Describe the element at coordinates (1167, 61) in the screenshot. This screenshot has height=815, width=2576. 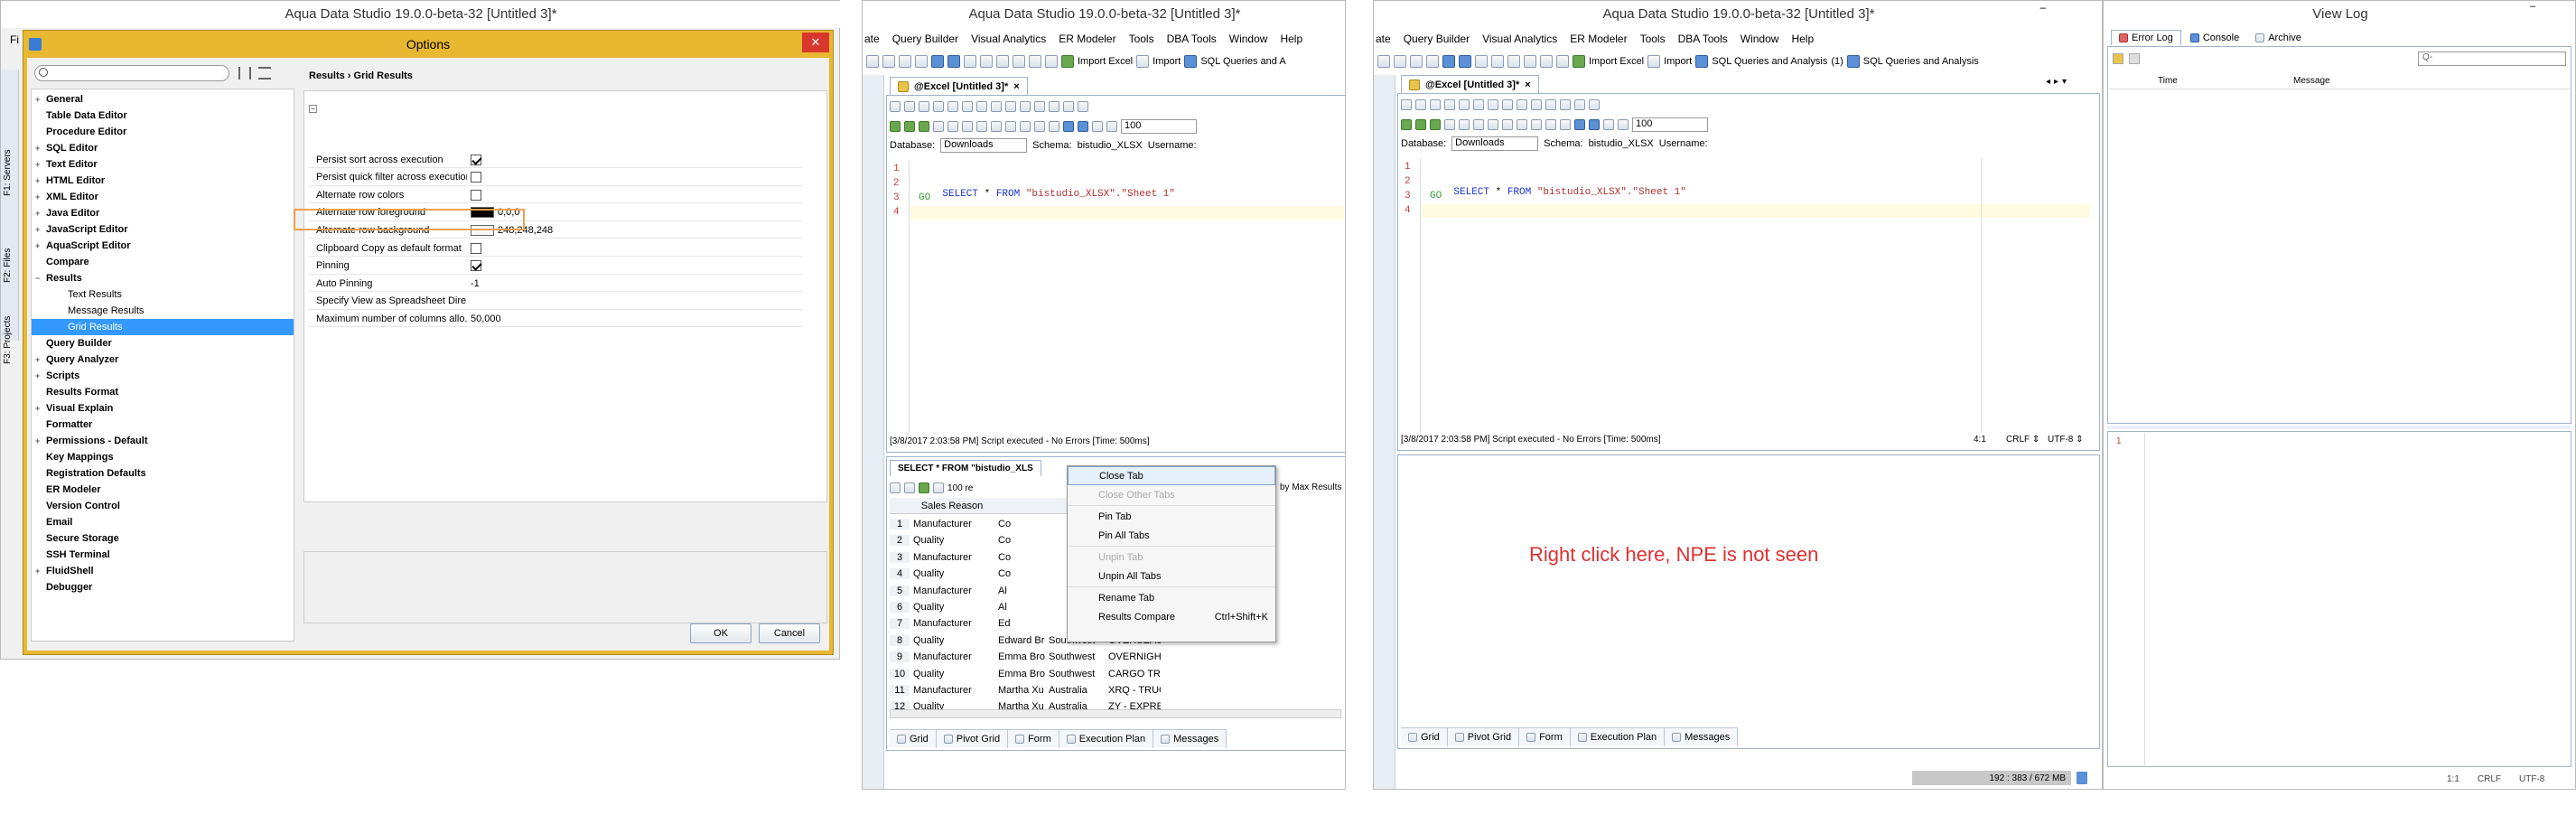
I see `import-button: Import` at that location.